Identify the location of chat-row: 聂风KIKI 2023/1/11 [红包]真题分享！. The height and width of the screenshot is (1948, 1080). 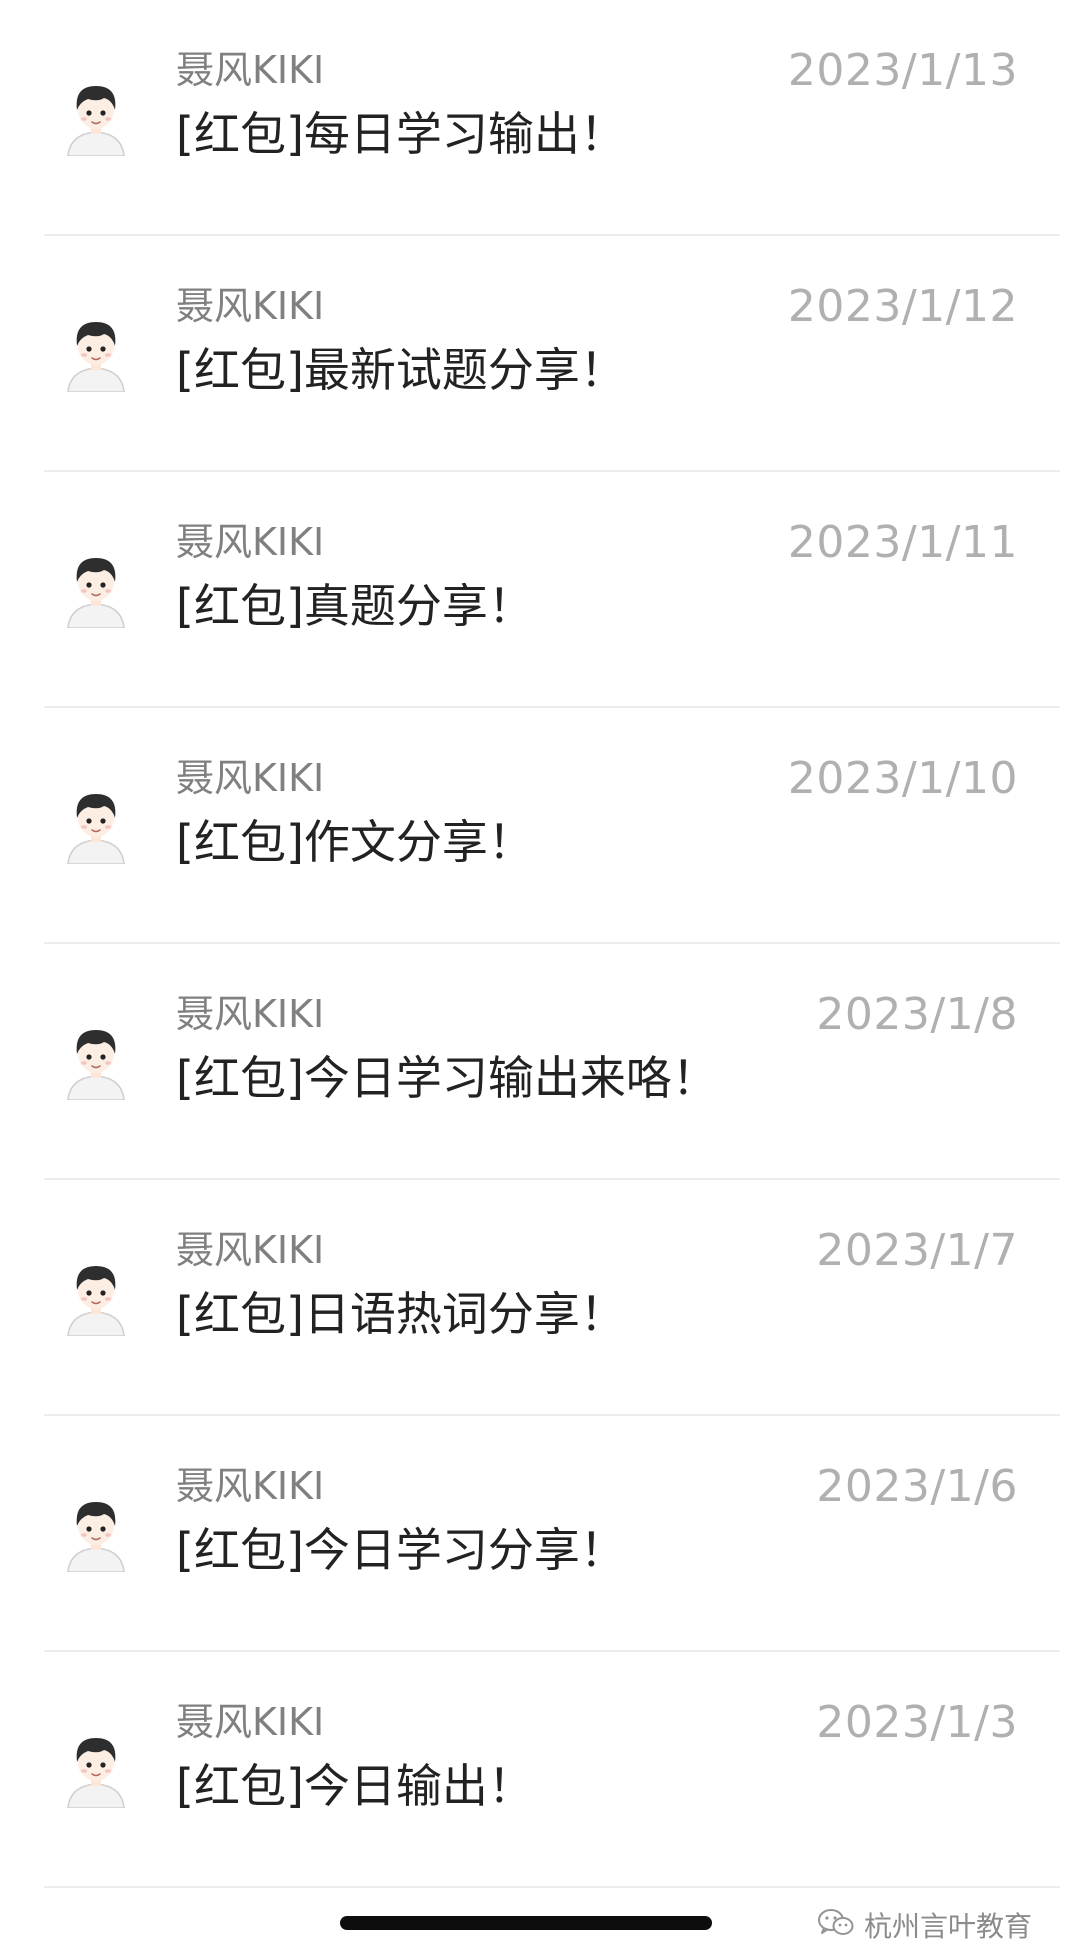
(540, 590).